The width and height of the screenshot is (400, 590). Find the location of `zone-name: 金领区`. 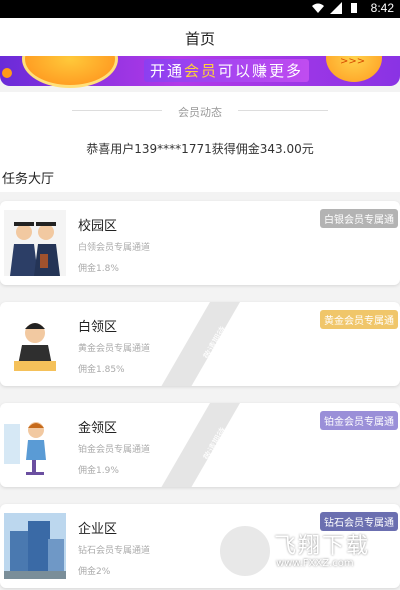

zone-name: 金领区 is located at coordinates (98, 428).